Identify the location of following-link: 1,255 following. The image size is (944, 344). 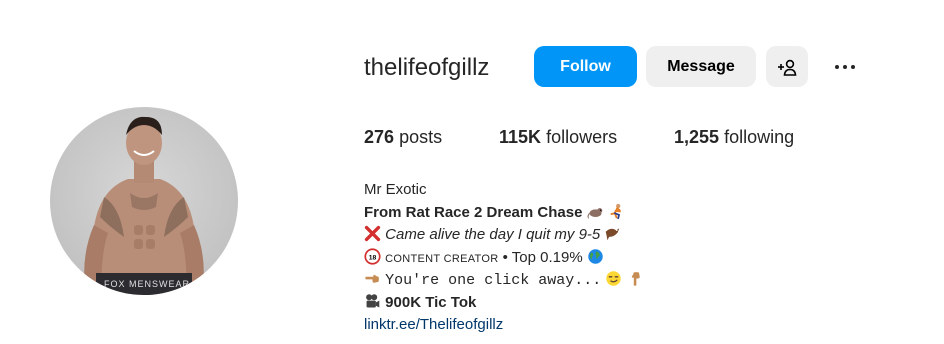
(734, 137).